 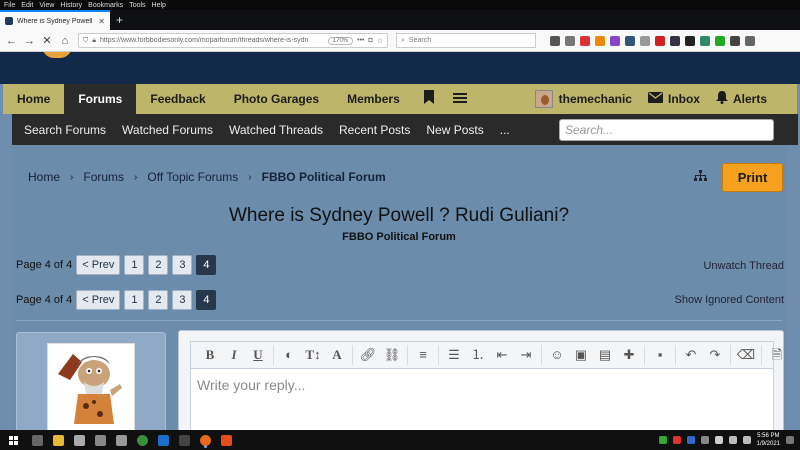 I want to click on extension-check-icon, so click(x=720, y=40).